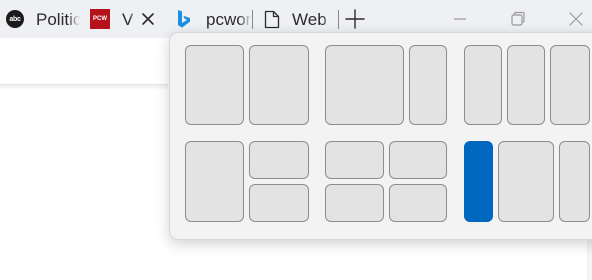  Describe the element at coordinates (576, 19) in the screenshot. I see `window-close-icon` at that location.